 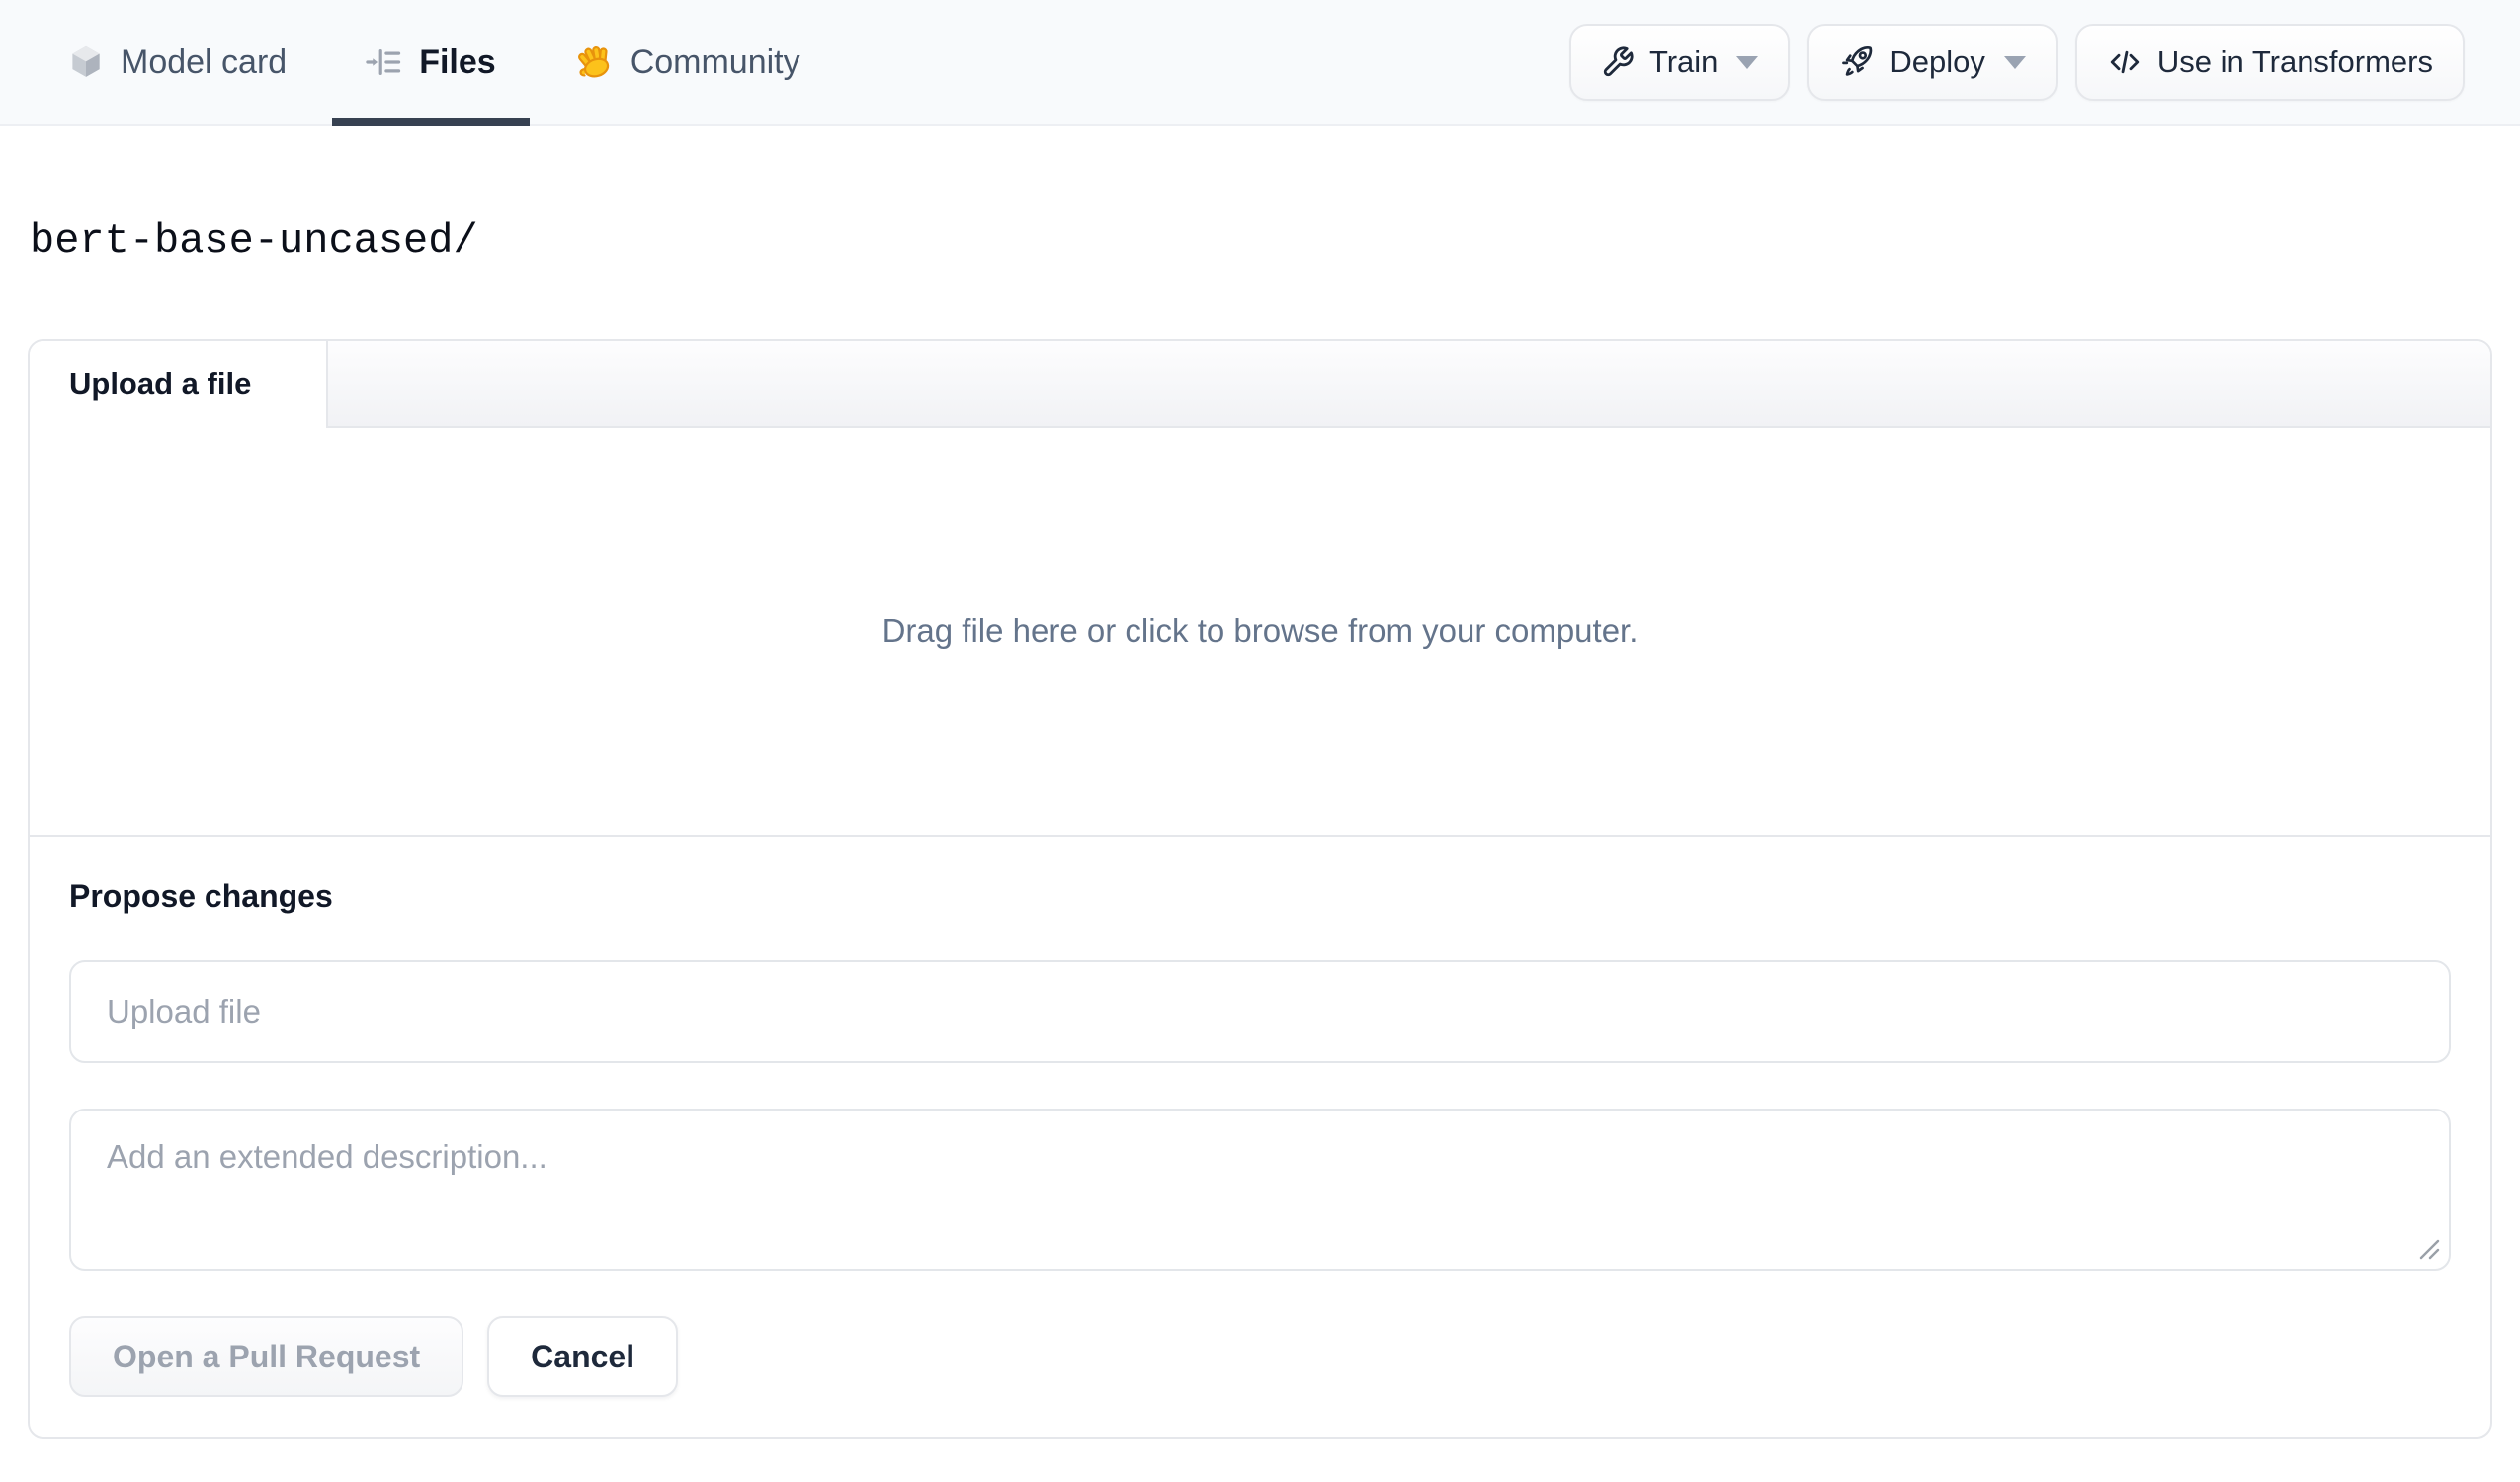 I want to click on card-tab-bar: Upload a file, so click(x=1260, y=384).